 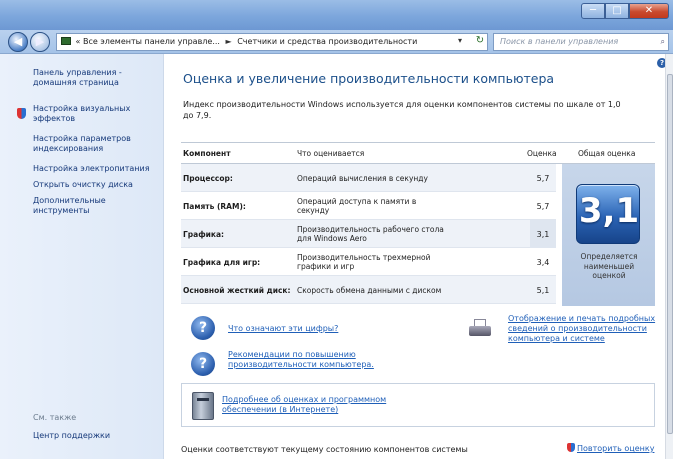 I want to click on sidebar-item-indexing: Настройка параметров индексирования, so click(x=90, y=144).